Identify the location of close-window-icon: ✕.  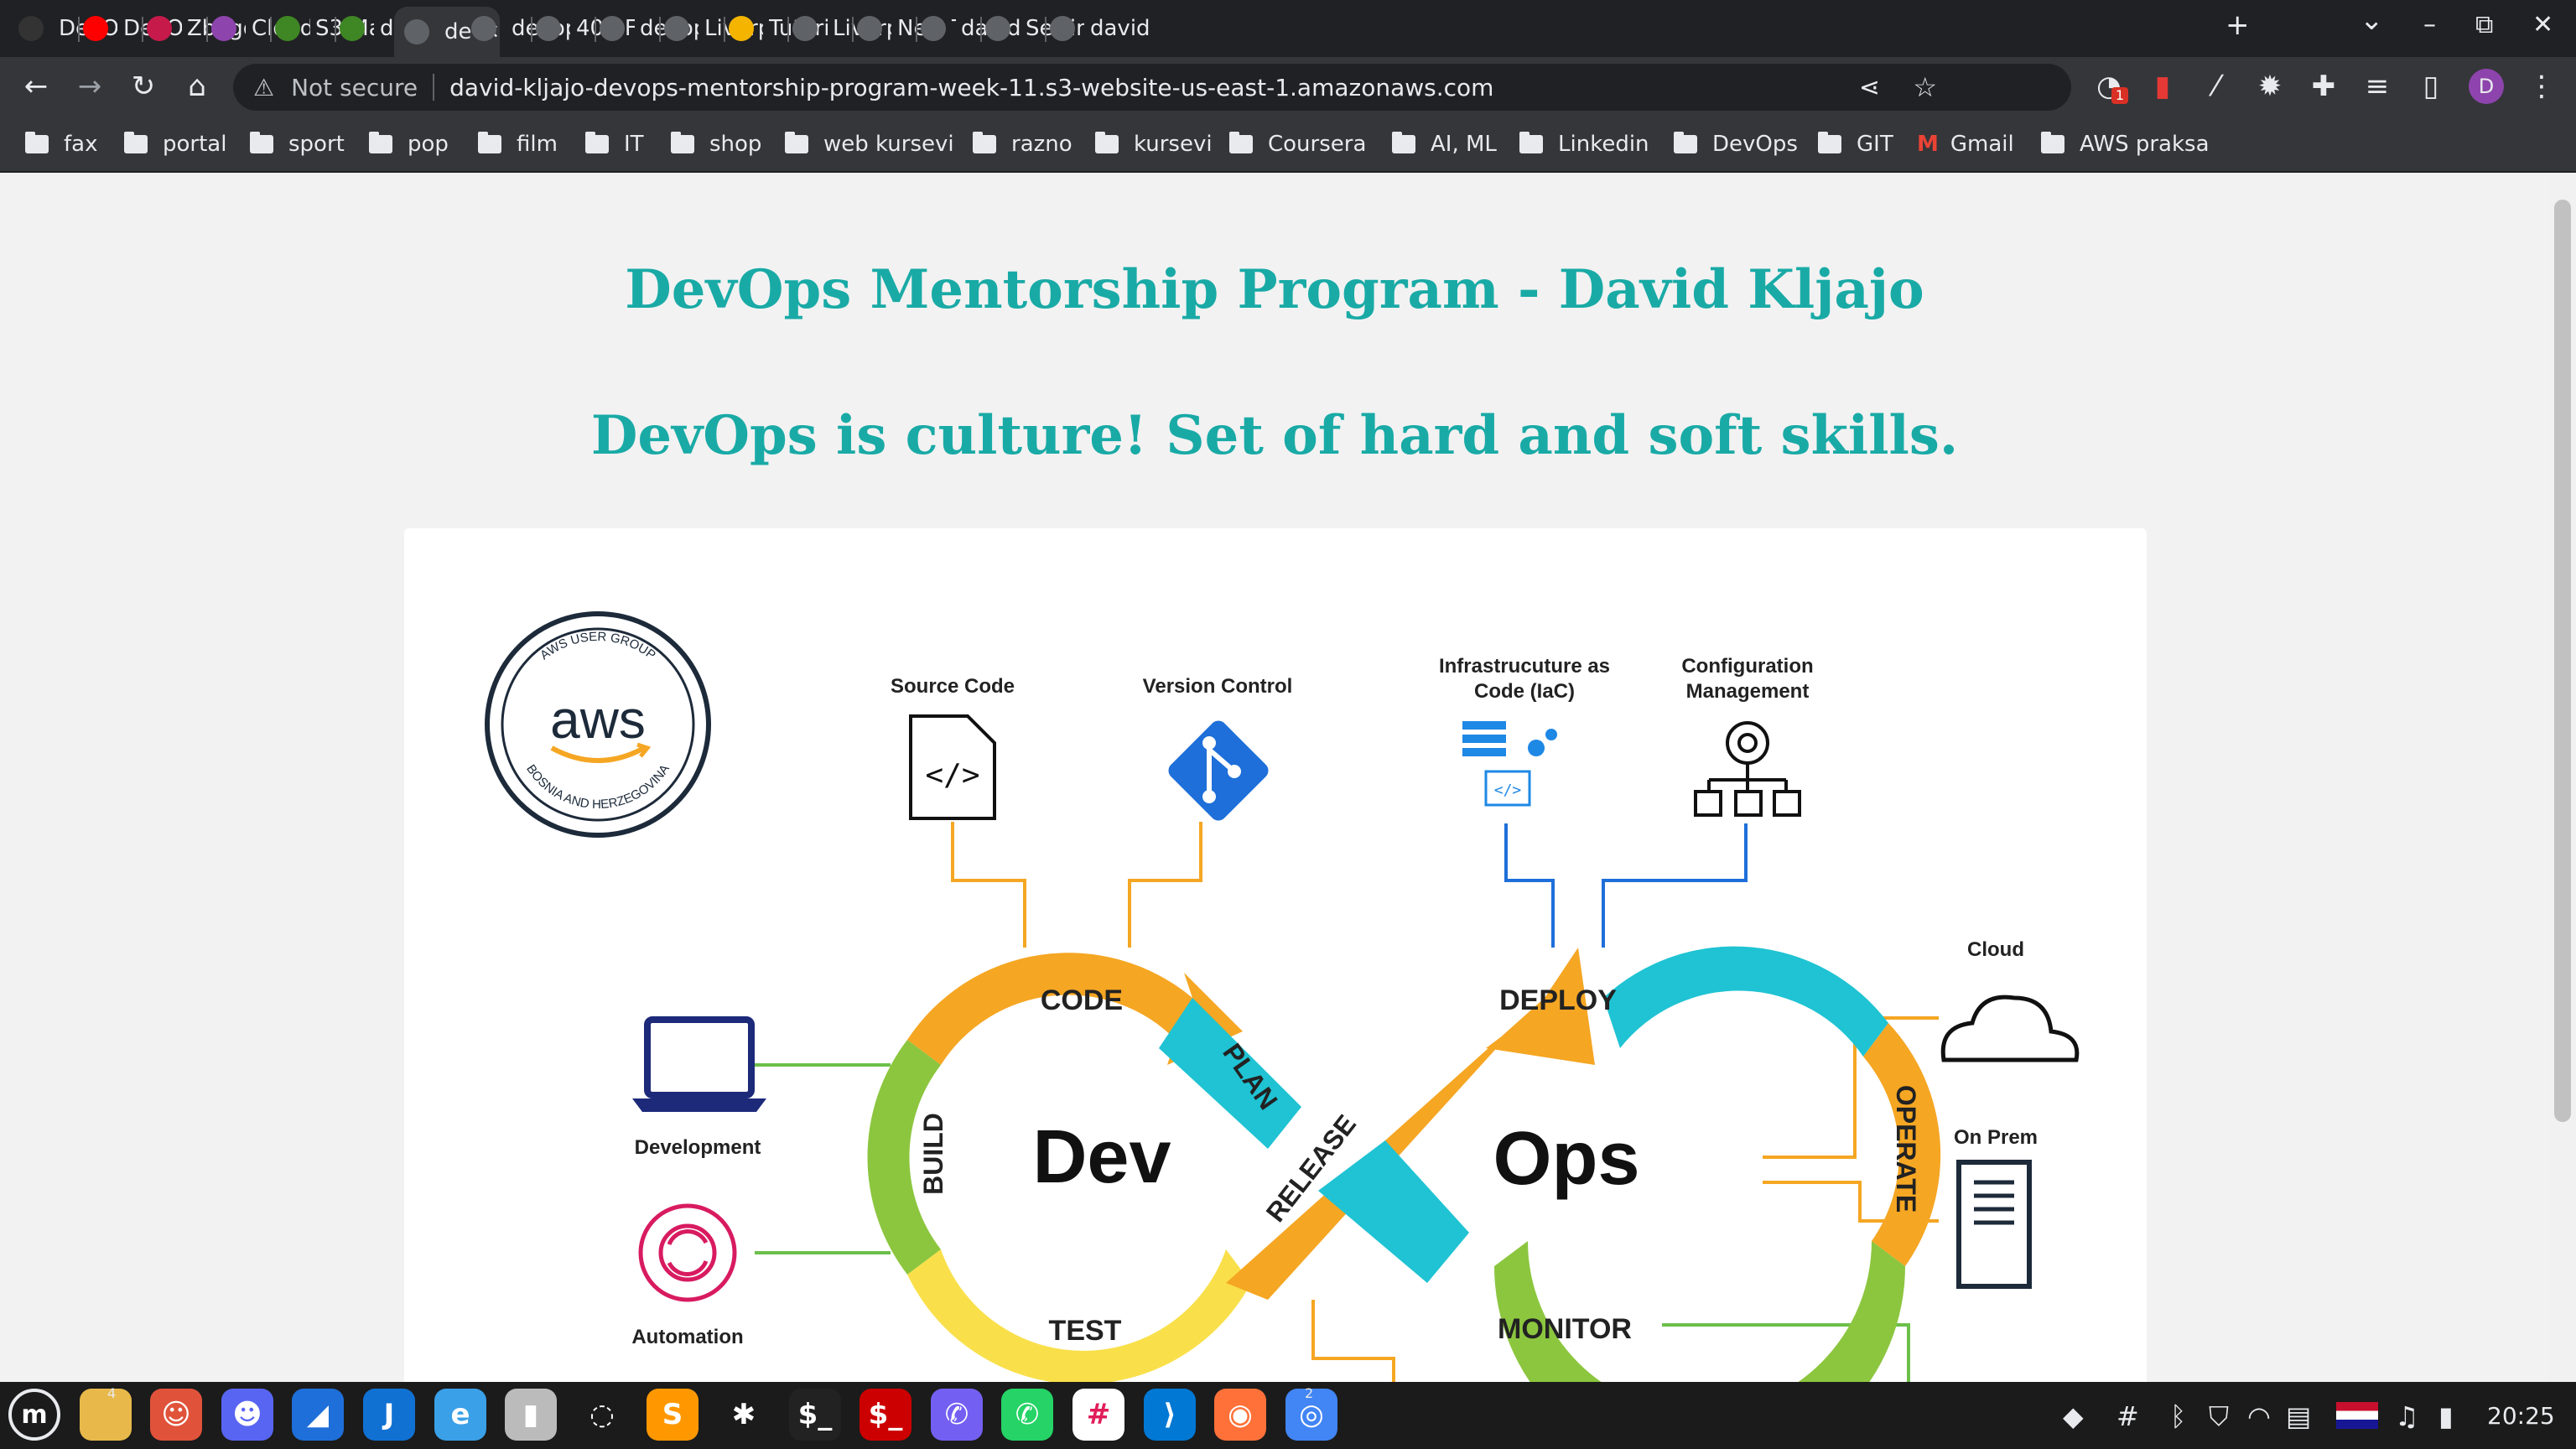
(2542, 24).